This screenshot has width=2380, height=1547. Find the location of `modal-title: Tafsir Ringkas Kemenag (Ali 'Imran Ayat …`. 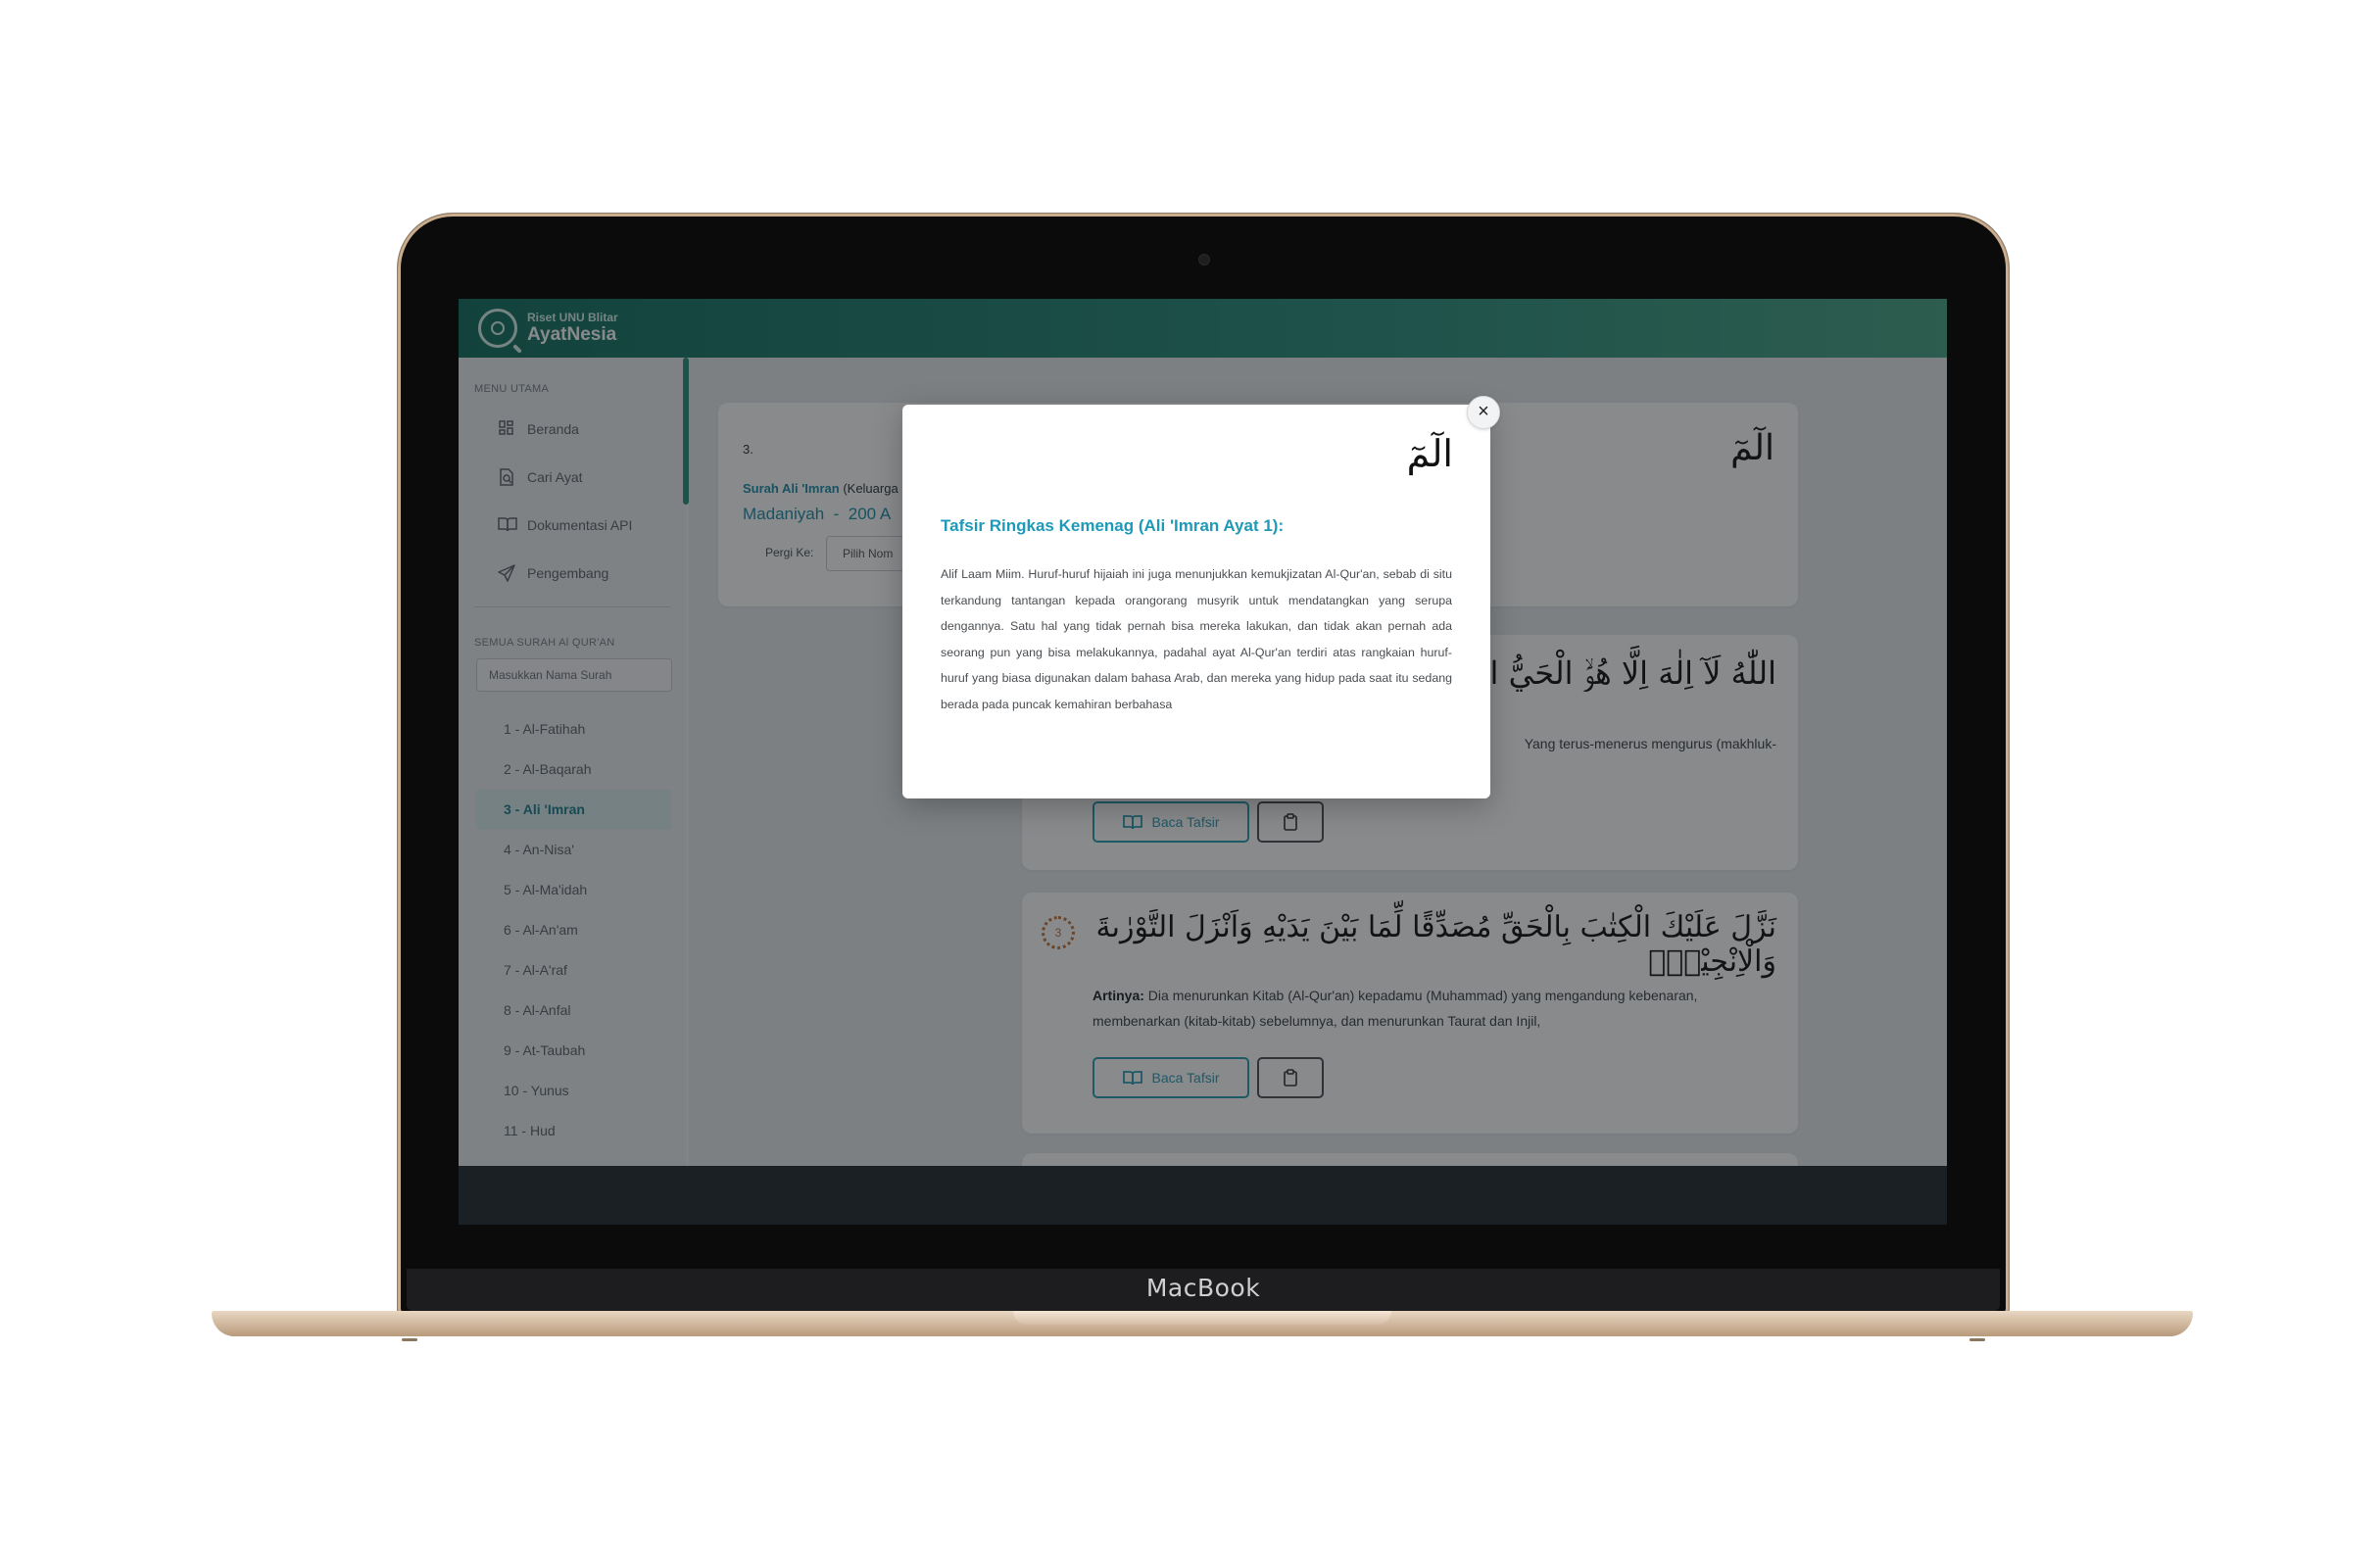

modal-title: Tafsir Ringkas Kemenag (Ali 'Imran Ayat … is located at coordinates (1113, 525).